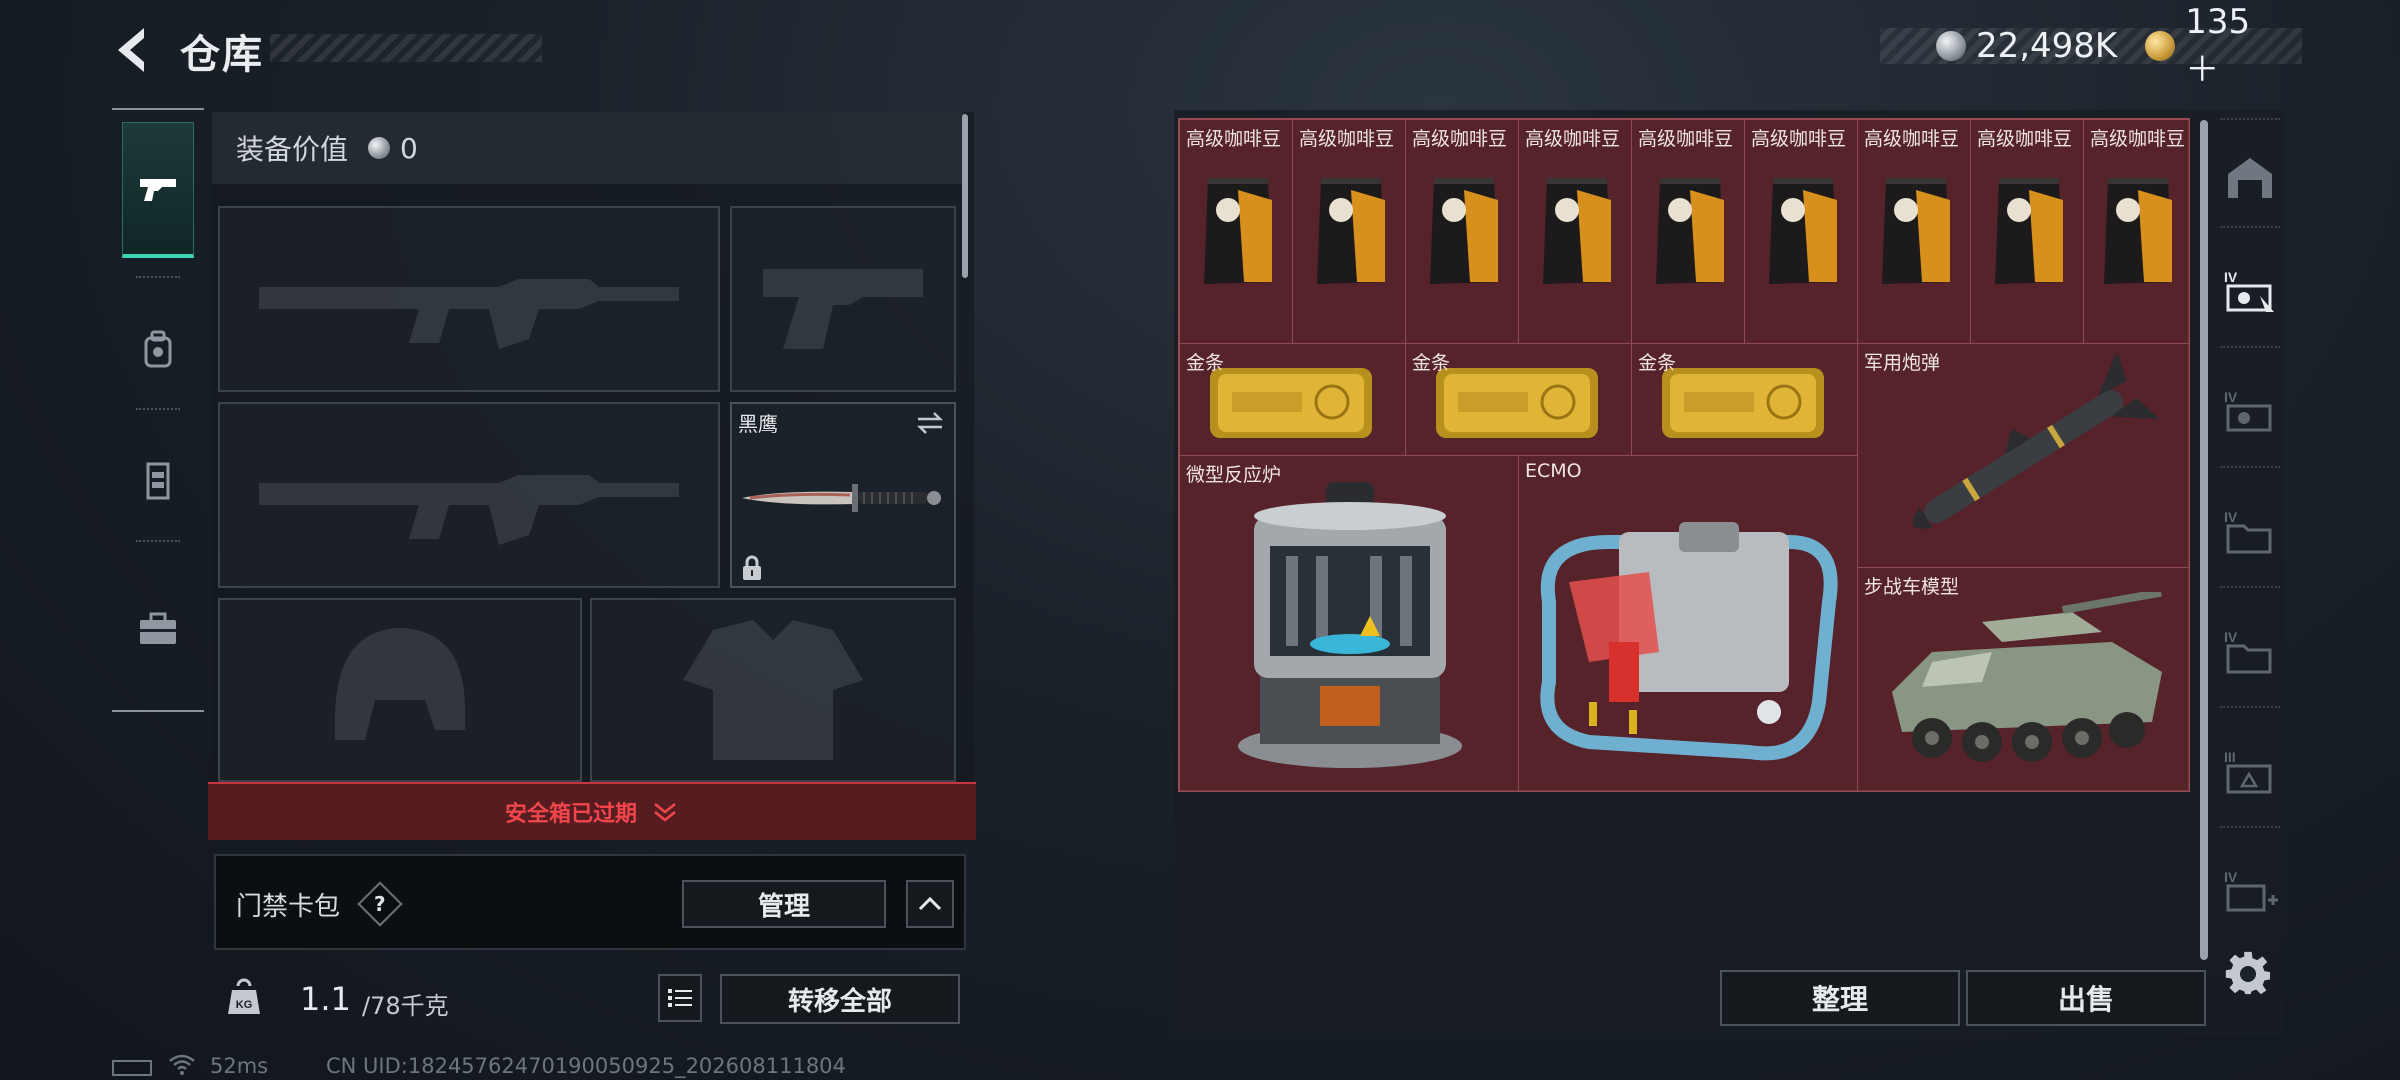 This screenshot has height=1080, width=2400. I want to click on help-button: ?, so click(380, 904).